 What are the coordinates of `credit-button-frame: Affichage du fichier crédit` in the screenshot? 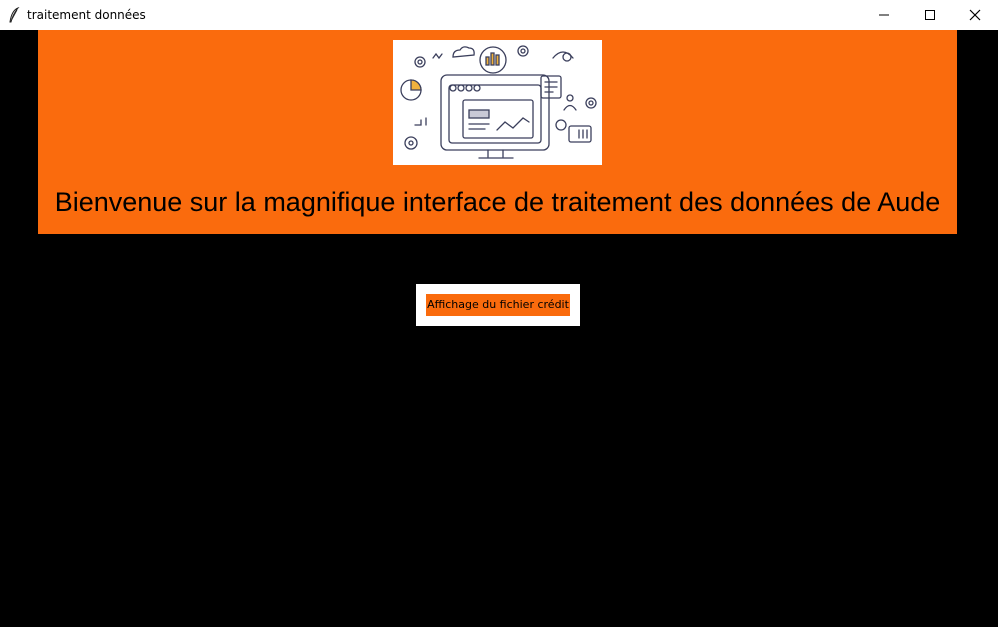 It's located at (498, 305).